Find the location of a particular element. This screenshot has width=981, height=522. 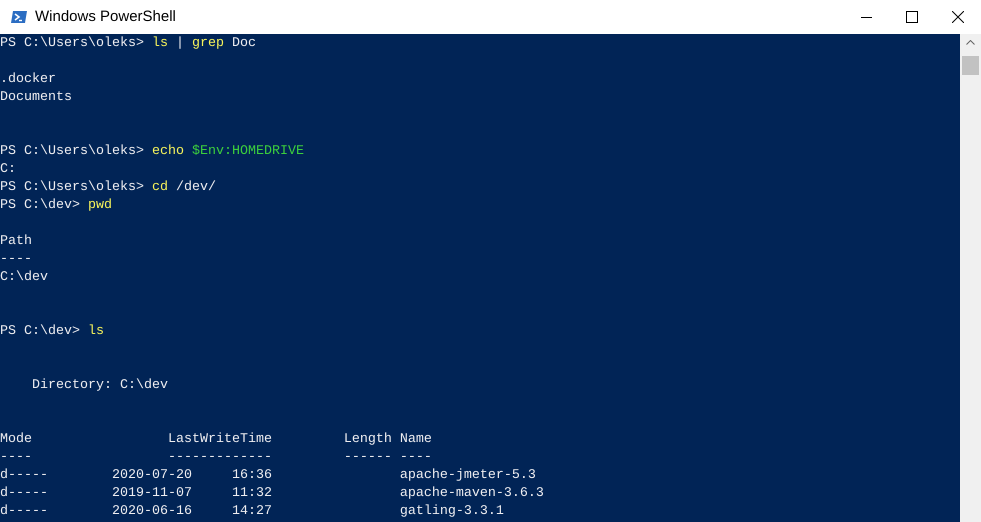

command-text: grep is located at coordinates (208, 44).